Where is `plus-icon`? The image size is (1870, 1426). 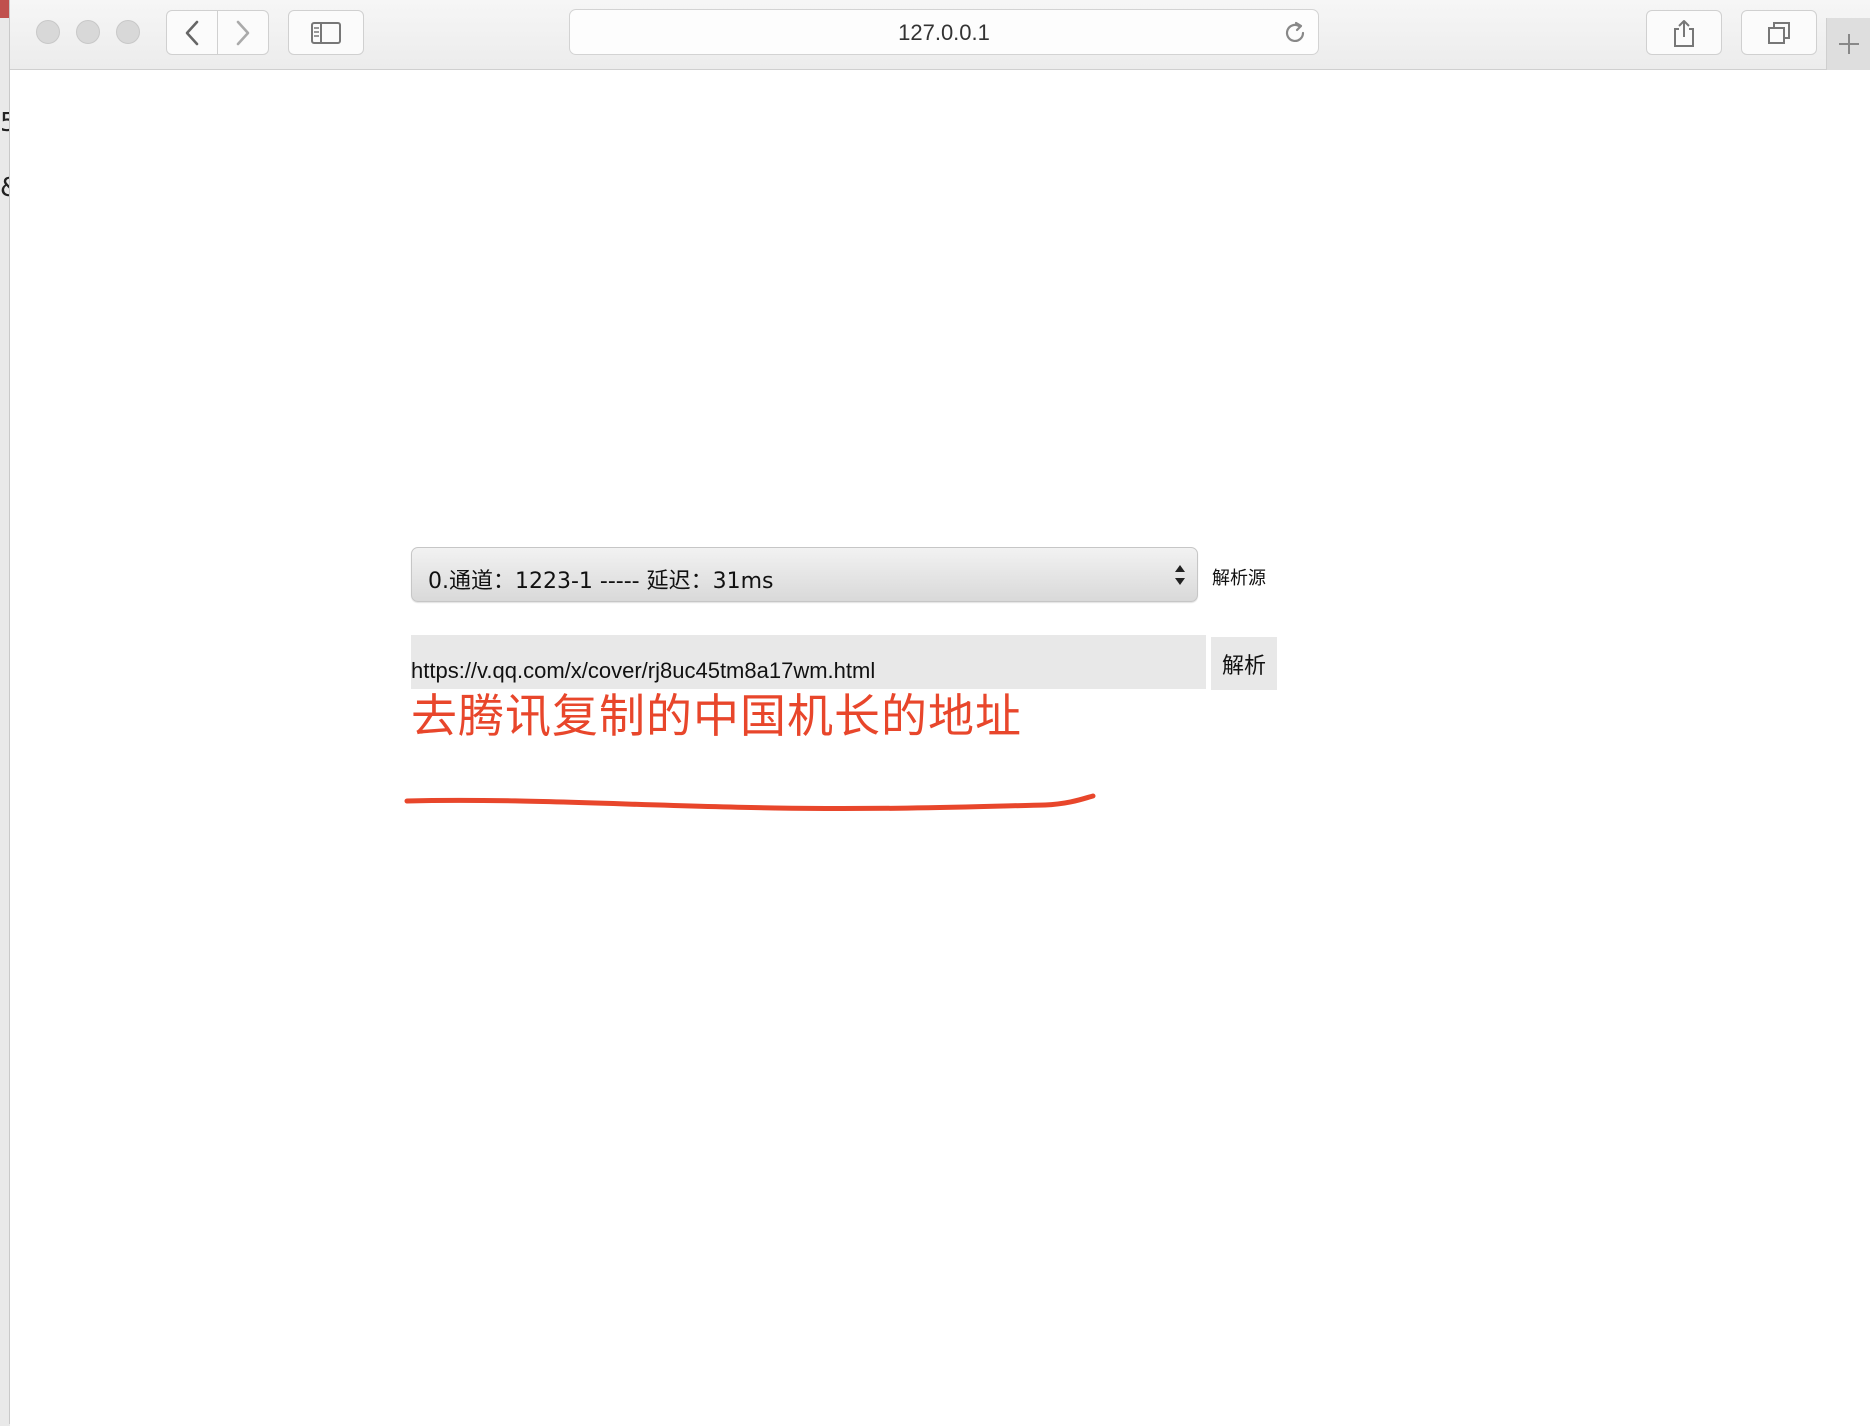 plus-icon is located at coordinates (1849, 44).